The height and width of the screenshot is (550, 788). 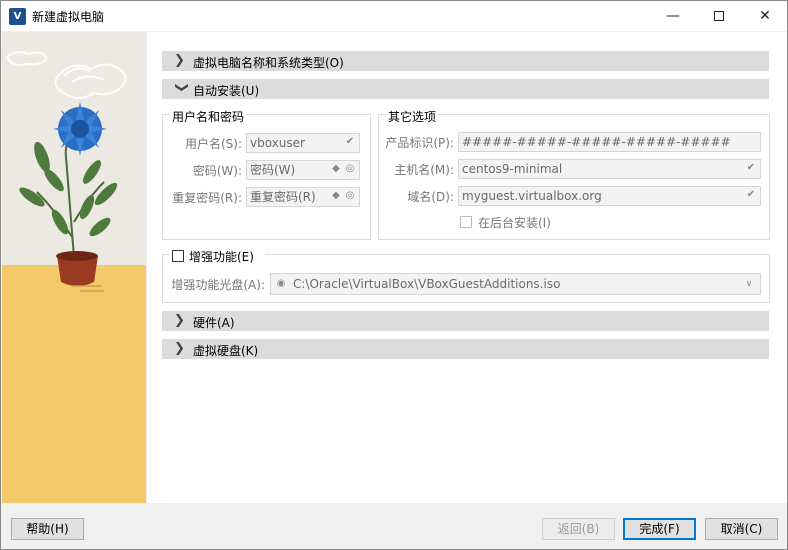 What do you see at coordinates (281, 283) in the screenshot?
I see `disc-icon: ◉` at bounding box center [281, 283].